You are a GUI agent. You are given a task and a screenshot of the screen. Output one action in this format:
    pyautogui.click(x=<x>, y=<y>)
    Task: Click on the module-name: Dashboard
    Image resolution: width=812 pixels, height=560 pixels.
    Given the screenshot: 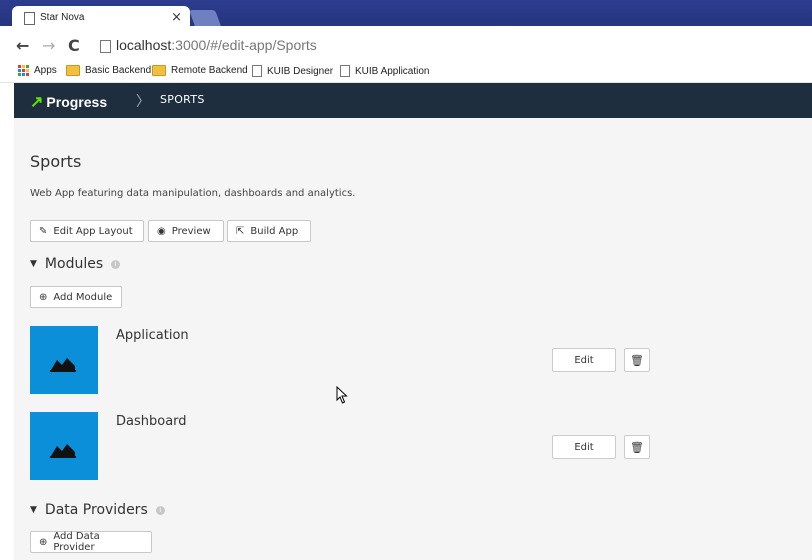 What is the action you would take?
    pyautogui.click(x=151, y=421)
    